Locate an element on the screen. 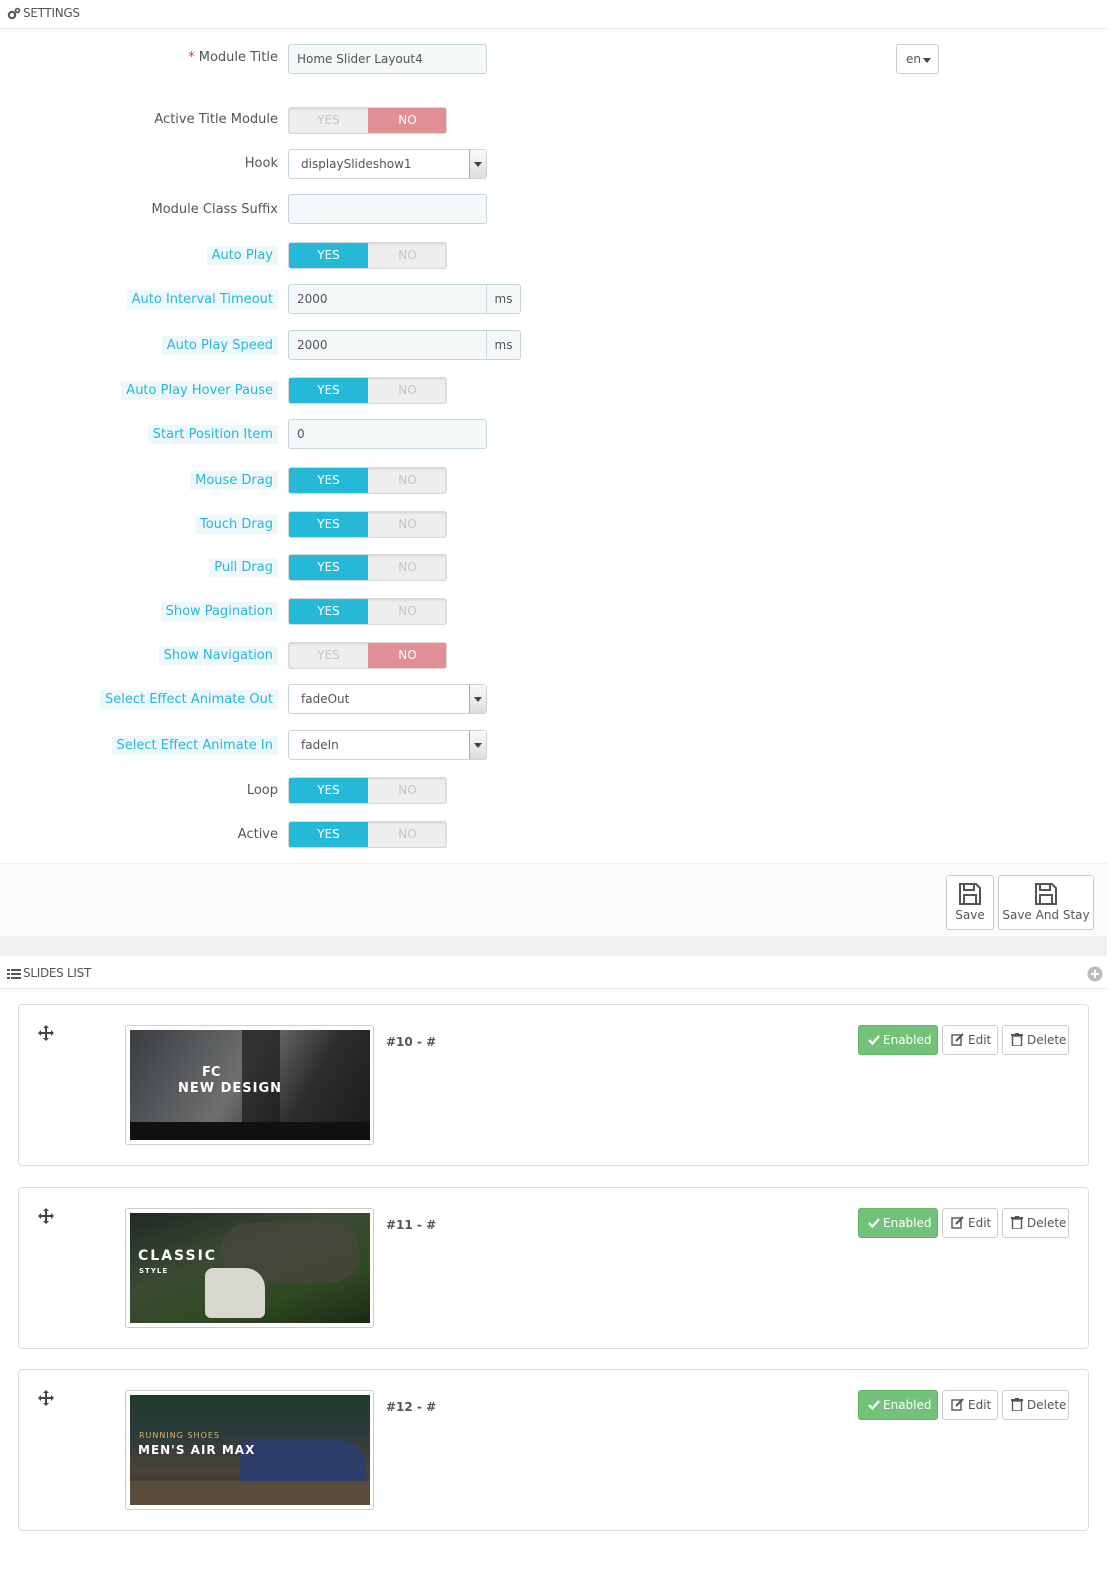  loop-switch: YES NO is located at coordinates (367, 790).